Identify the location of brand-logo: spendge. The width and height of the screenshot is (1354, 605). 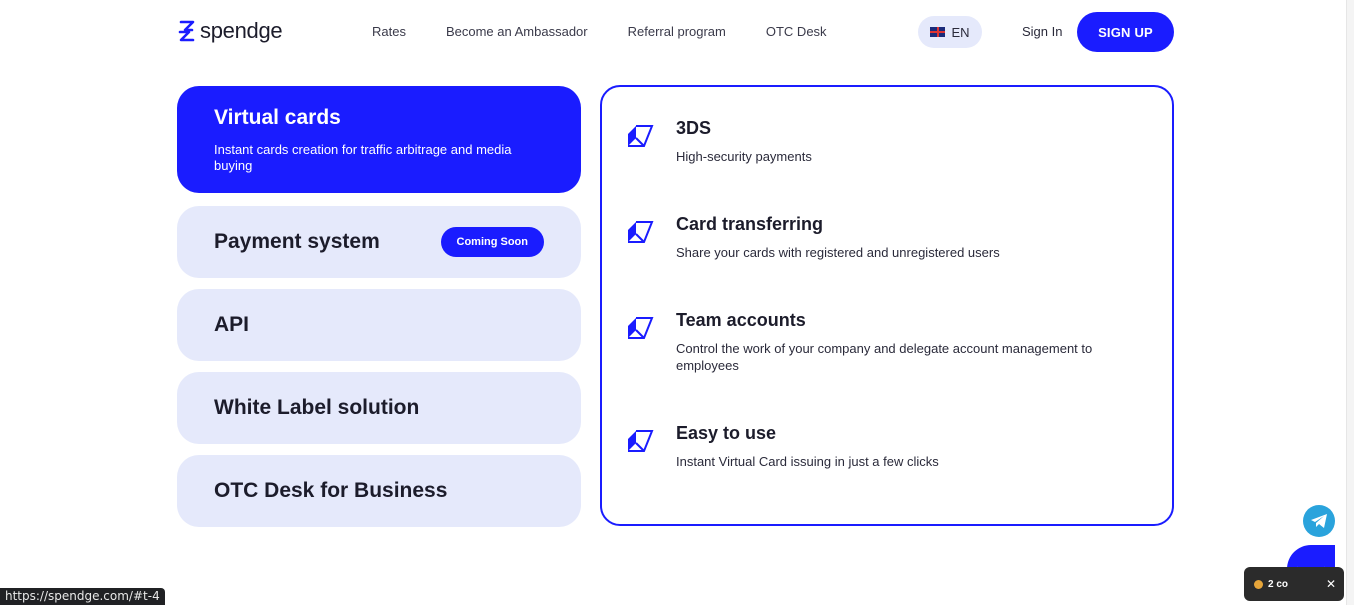
(230, 31).